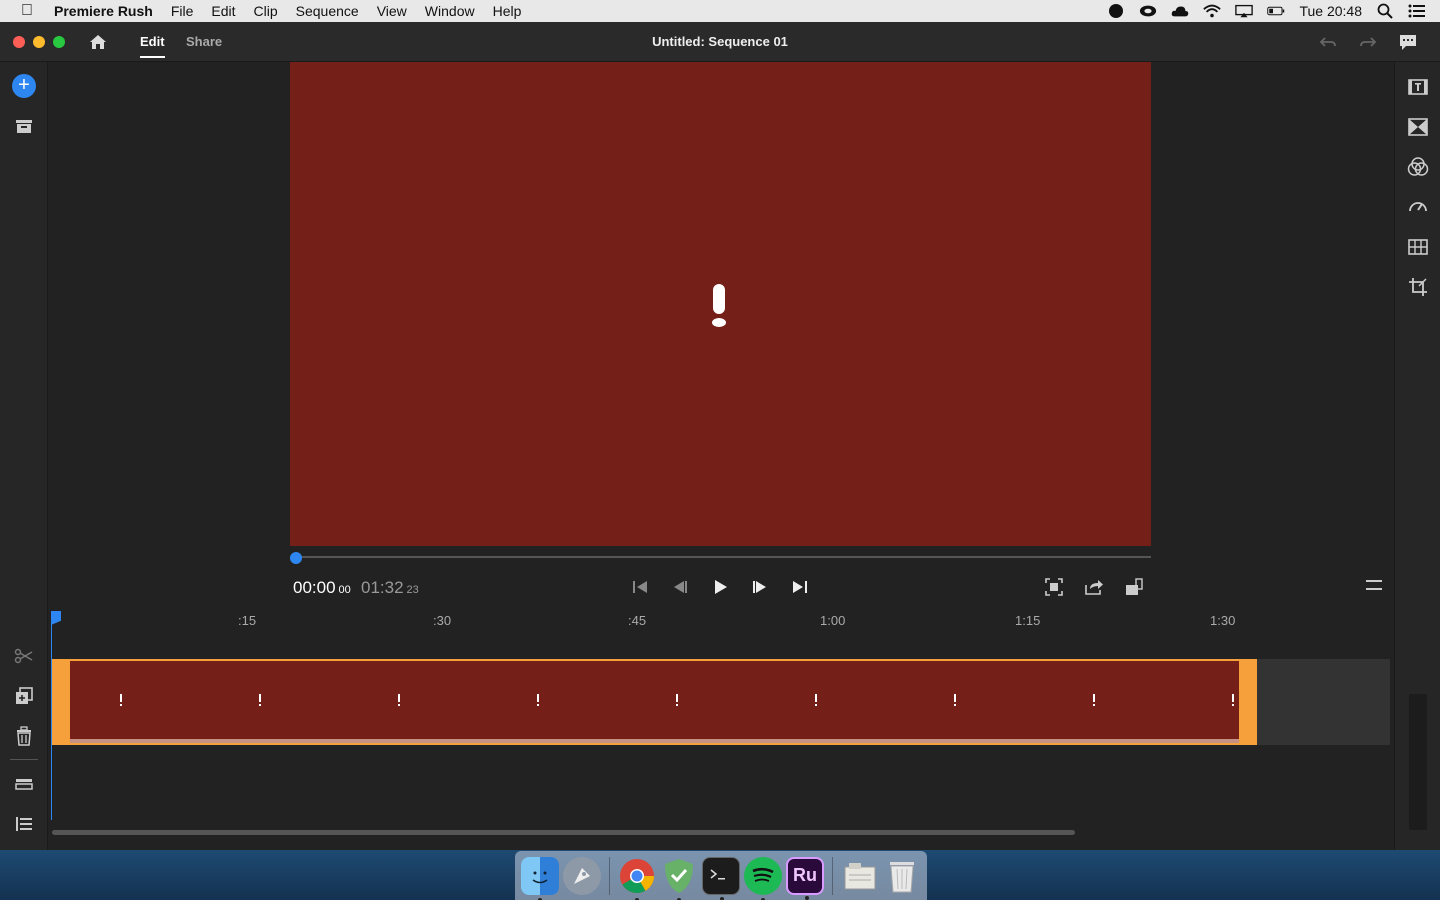 The height and width of the screenshot is (900, 1440). I want to click on feedback-icon, so click(1408, 42).